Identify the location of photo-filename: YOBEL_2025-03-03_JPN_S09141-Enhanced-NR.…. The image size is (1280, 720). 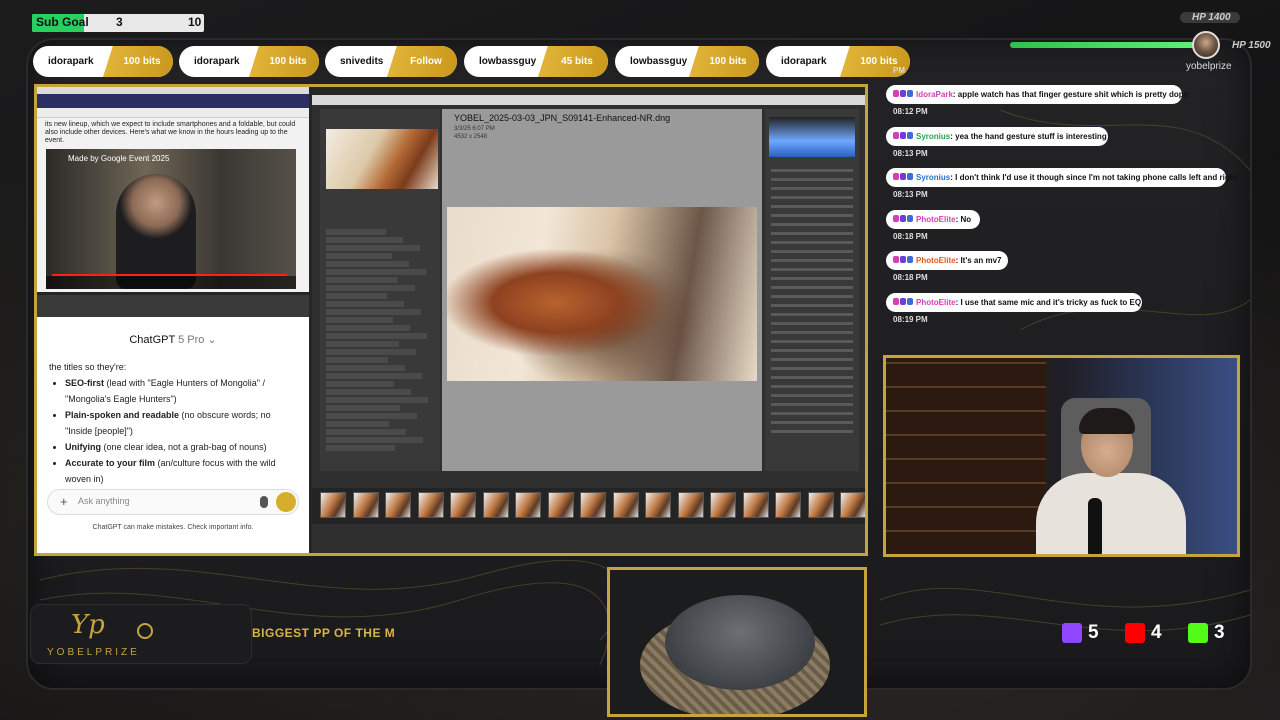
(562, 118).